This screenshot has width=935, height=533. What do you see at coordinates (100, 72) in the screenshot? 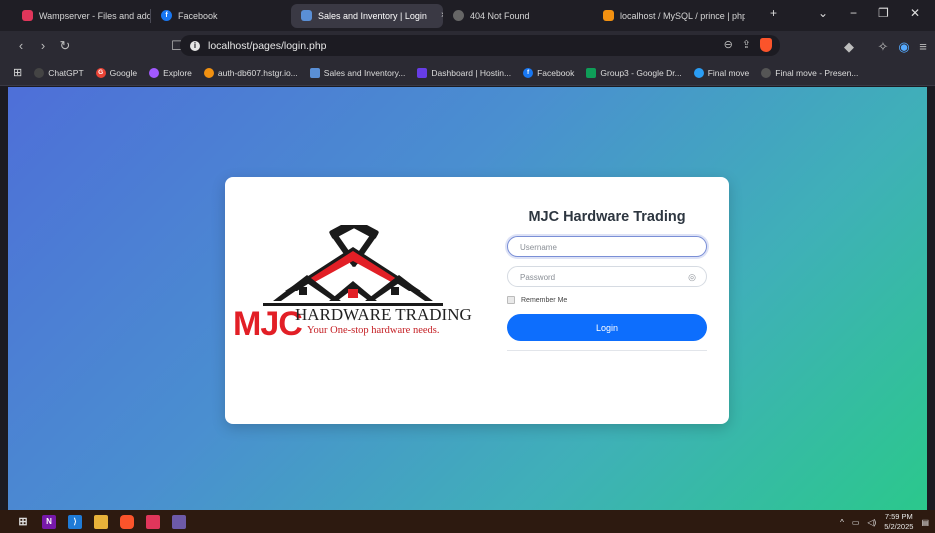
I see `google-icon: G` at bounding box center [100, 72].